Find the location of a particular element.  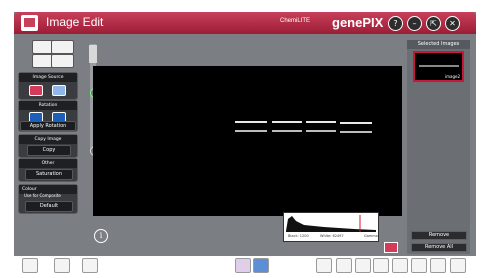

close-icon: ✕ is located at coordinates (452, 23).